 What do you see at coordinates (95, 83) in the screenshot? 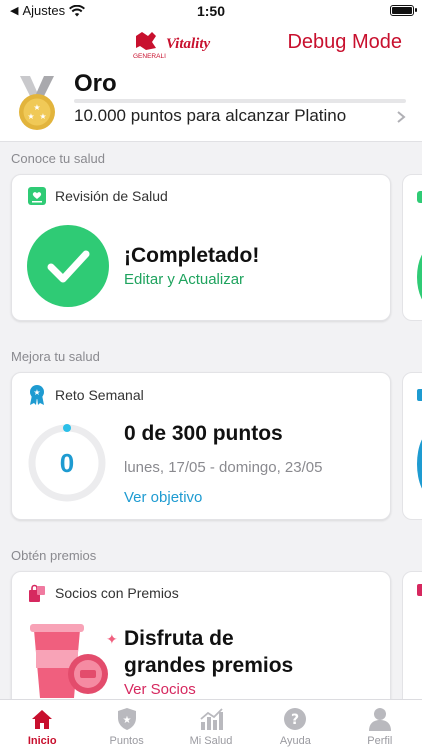
I see `tier-name: Oro` at bounding box center [95, 83].